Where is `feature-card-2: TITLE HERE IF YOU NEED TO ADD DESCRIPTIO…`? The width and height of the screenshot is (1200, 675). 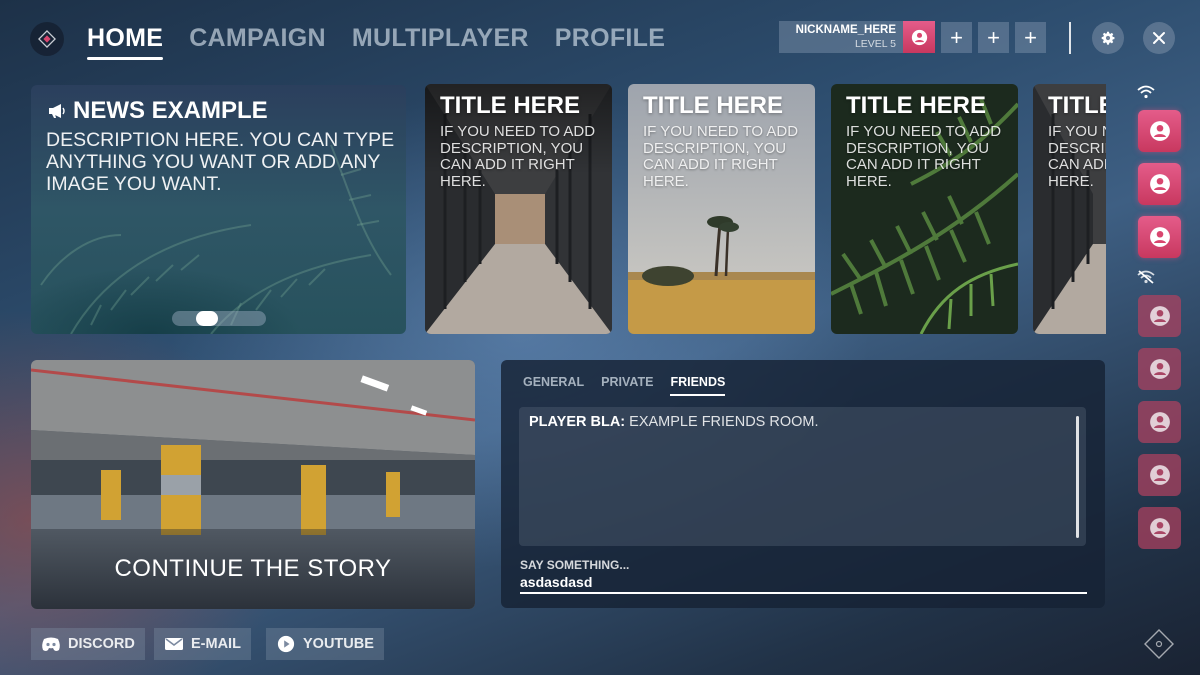 feature-card-2: TITLE HERE IF YOU NEED TO ADD DESCRIPTIO… is located at coordinates (721, 209).